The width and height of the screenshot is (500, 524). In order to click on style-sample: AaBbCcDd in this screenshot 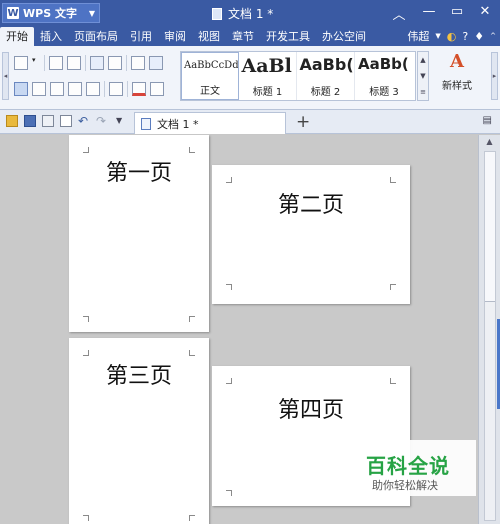, I will do `click(211, 65)`.